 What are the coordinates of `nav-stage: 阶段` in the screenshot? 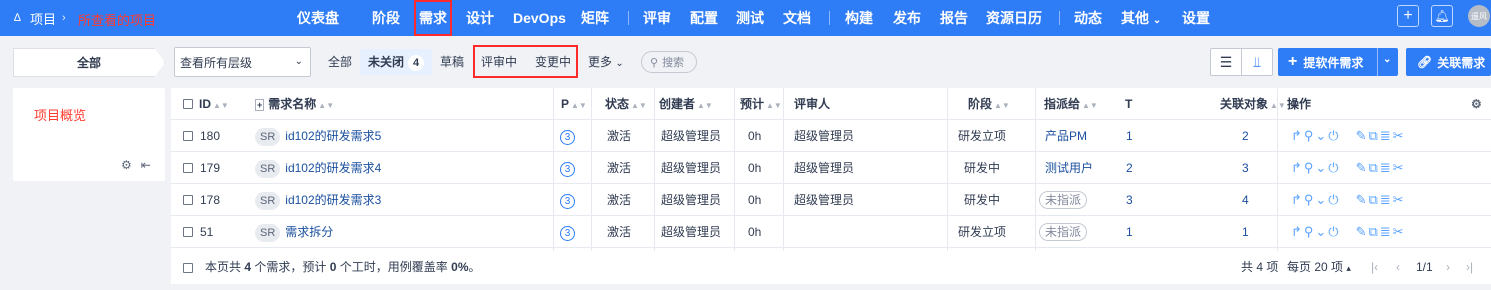 It's located at (386, 18).